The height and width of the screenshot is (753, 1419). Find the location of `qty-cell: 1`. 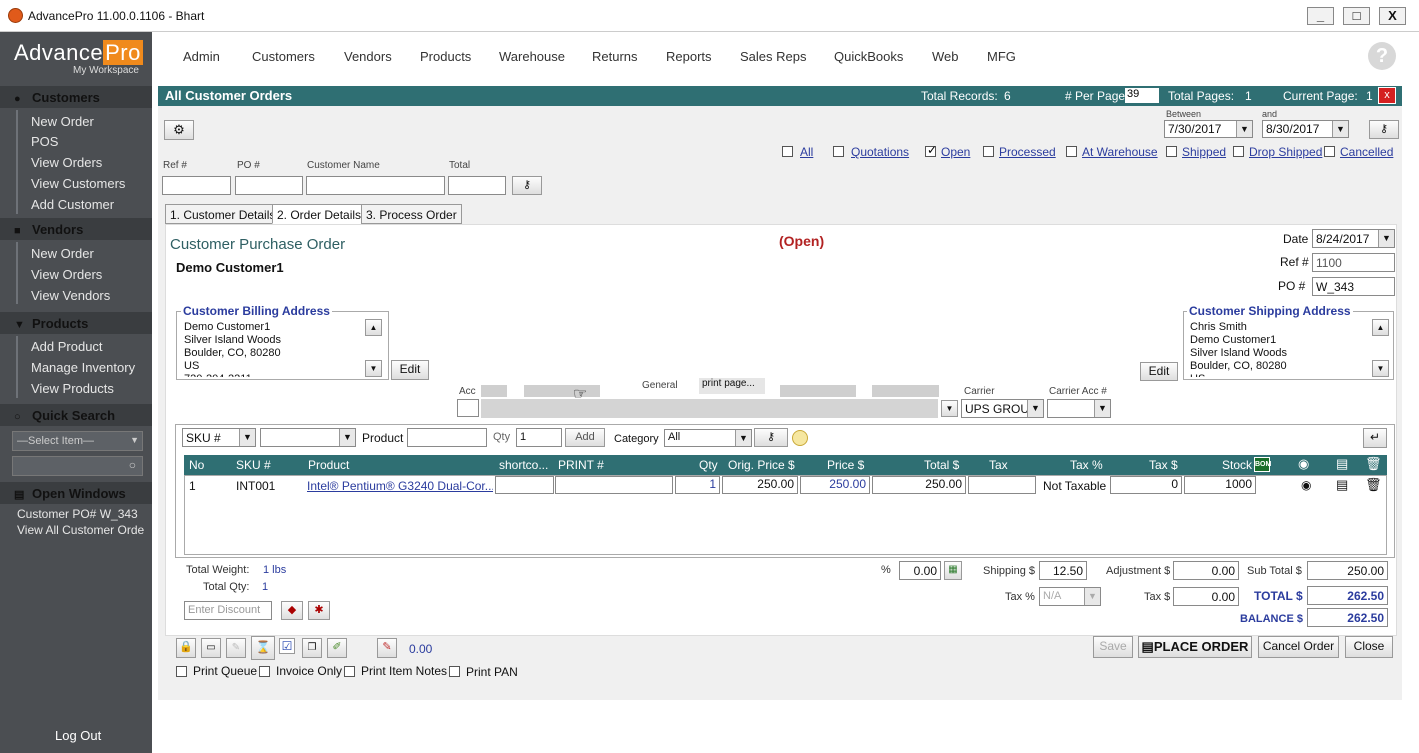

qty-cell: 1 is located at coordinates (697, 485).